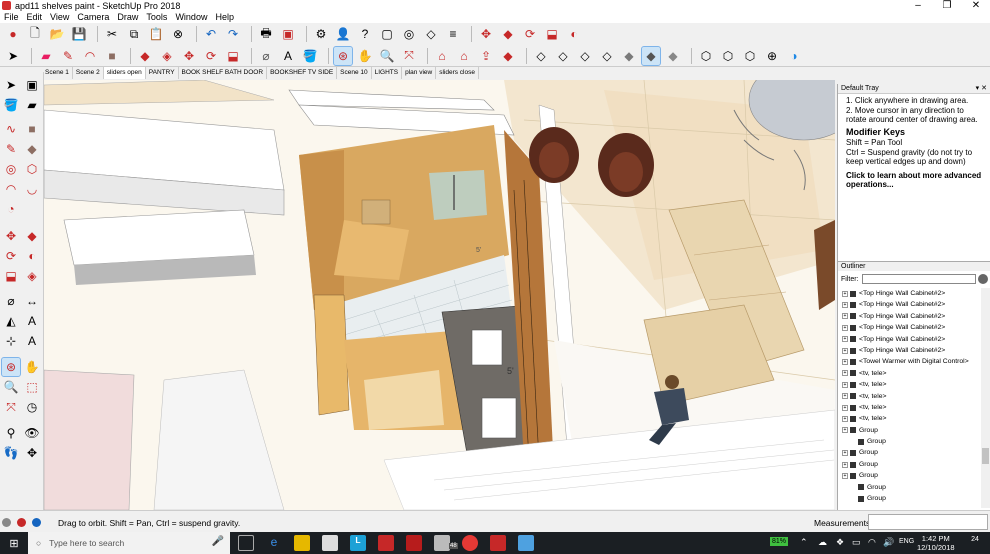 The image size is (990, 554). I want to click on taskbar-search: ○ Type here to search 🎤, so click(129, 543).